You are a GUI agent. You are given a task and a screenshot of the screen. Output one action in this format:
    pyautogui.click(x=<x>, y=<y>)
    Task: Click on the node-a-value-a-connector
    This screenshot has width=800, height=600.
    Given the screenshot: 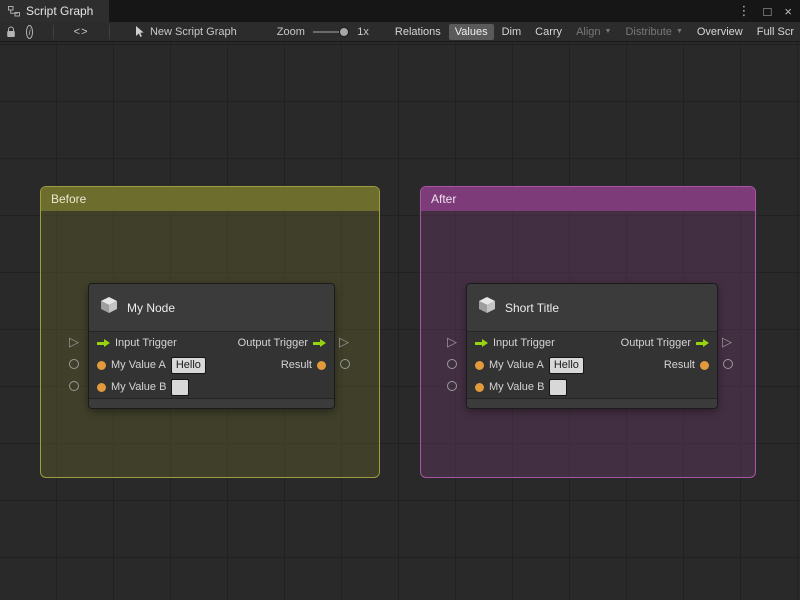 What is the action you would take?
    pyautogui.click(x=74, y=364)
    